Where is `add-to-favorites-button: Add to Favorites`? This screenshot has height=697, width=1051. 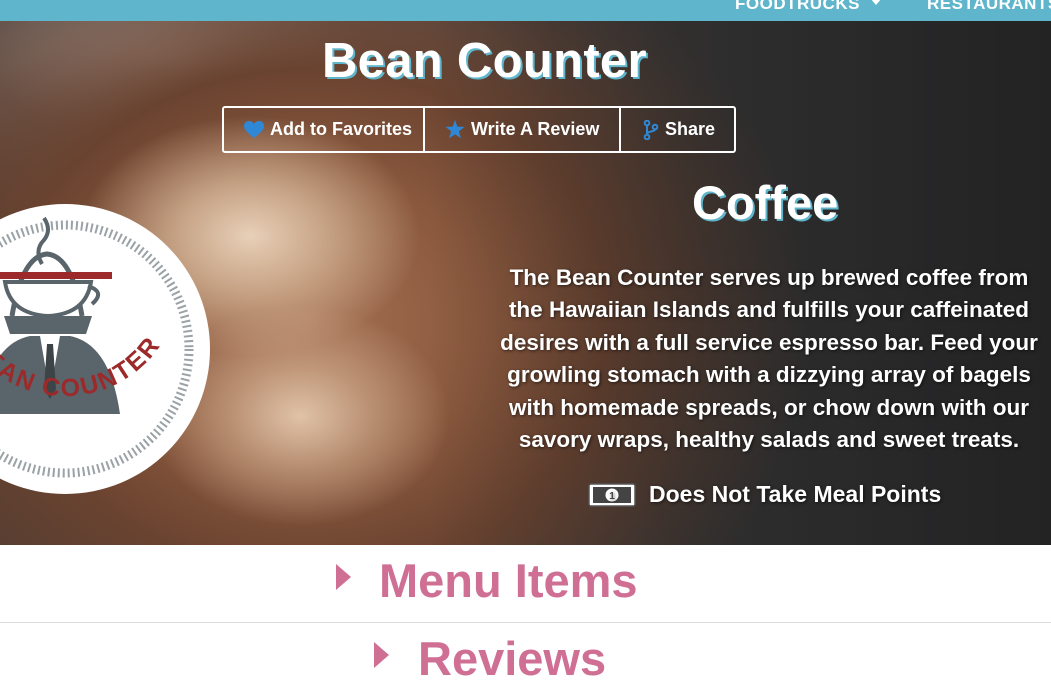
add-to-favorites-button: Add to Favorites is located at coordinates (323, 129).